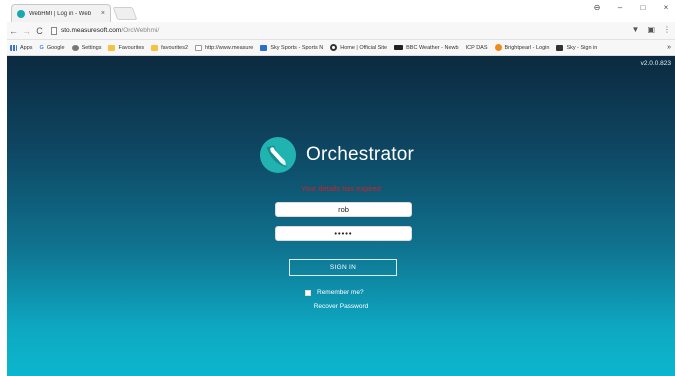 This screenshot has width=675, height=376. I want to click on profile-icon: ⊖, so click(597, 7).